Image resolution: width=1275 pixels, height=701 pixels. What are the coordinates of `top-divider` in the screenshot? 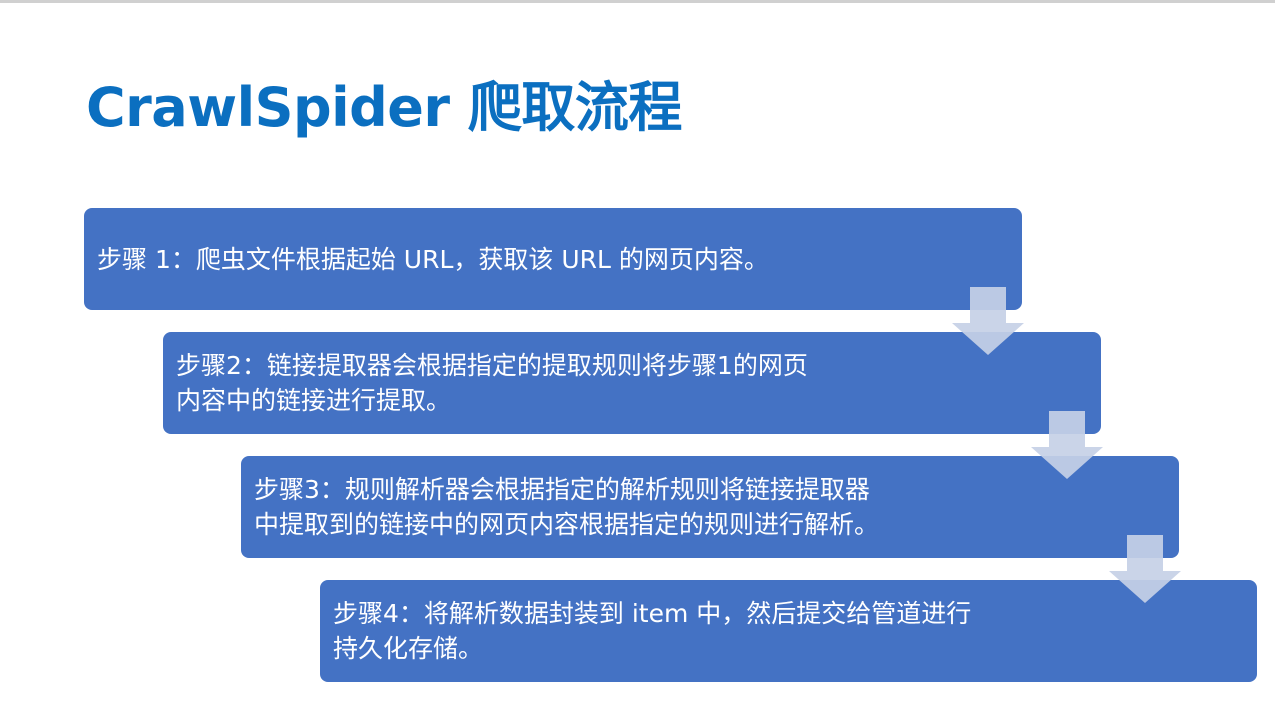 It's located at (637, 1).